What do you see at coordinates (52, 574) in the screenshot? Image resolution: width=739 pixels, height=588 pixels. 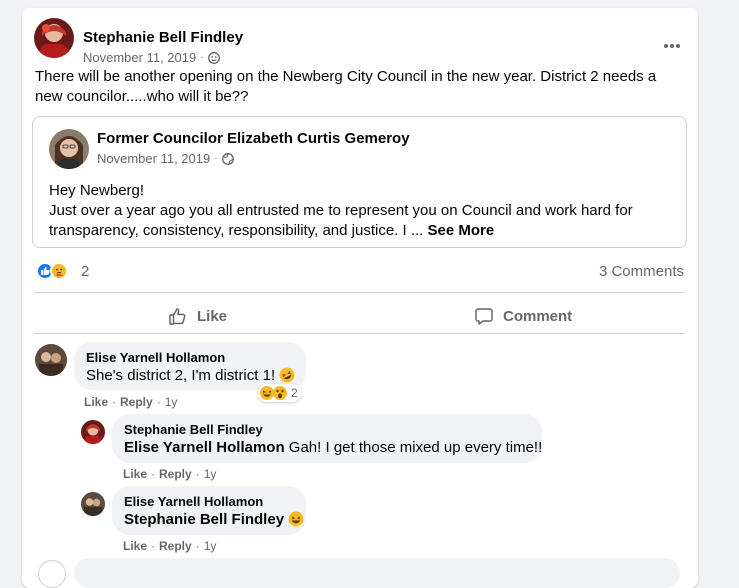 I see `your-avatar` at bounding box center [52, 574].